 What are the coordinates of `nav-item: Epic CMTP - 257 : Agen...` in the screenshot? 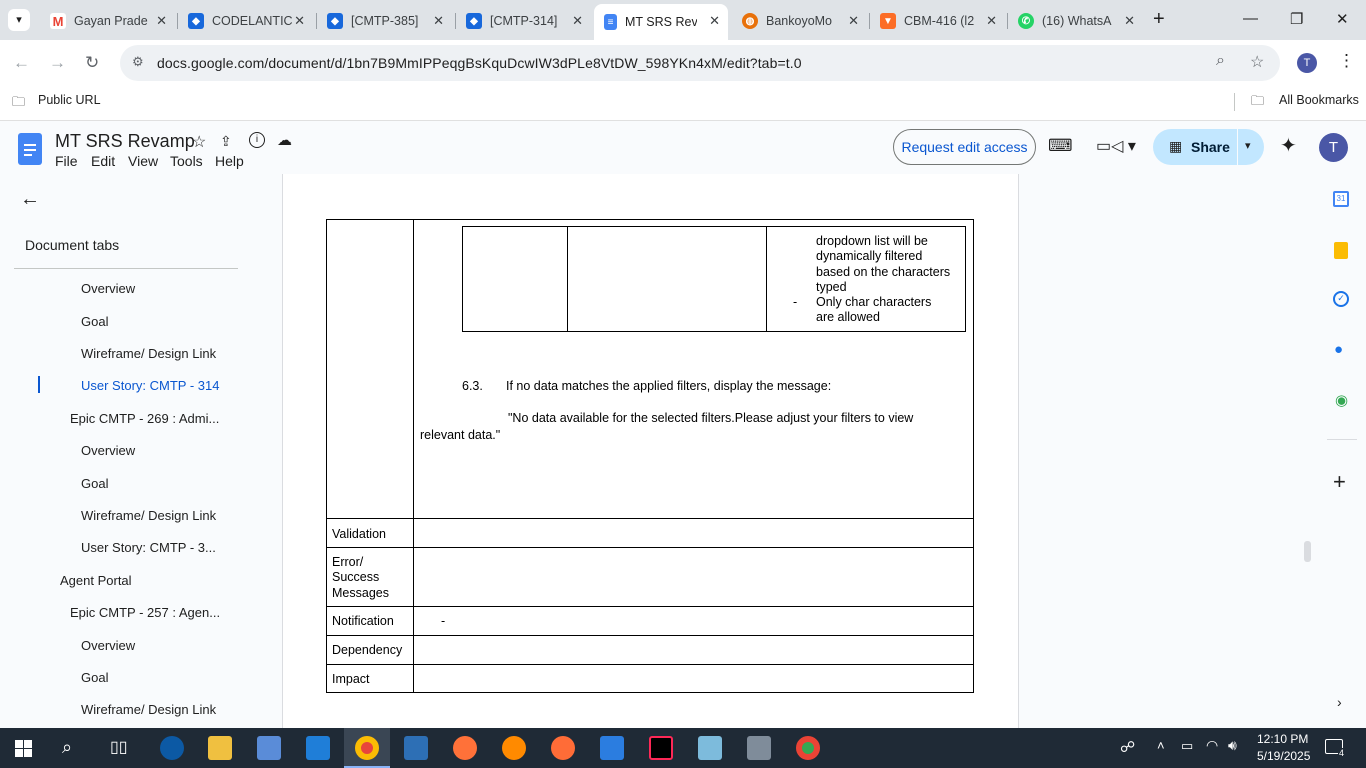 It's located at (145, 612).